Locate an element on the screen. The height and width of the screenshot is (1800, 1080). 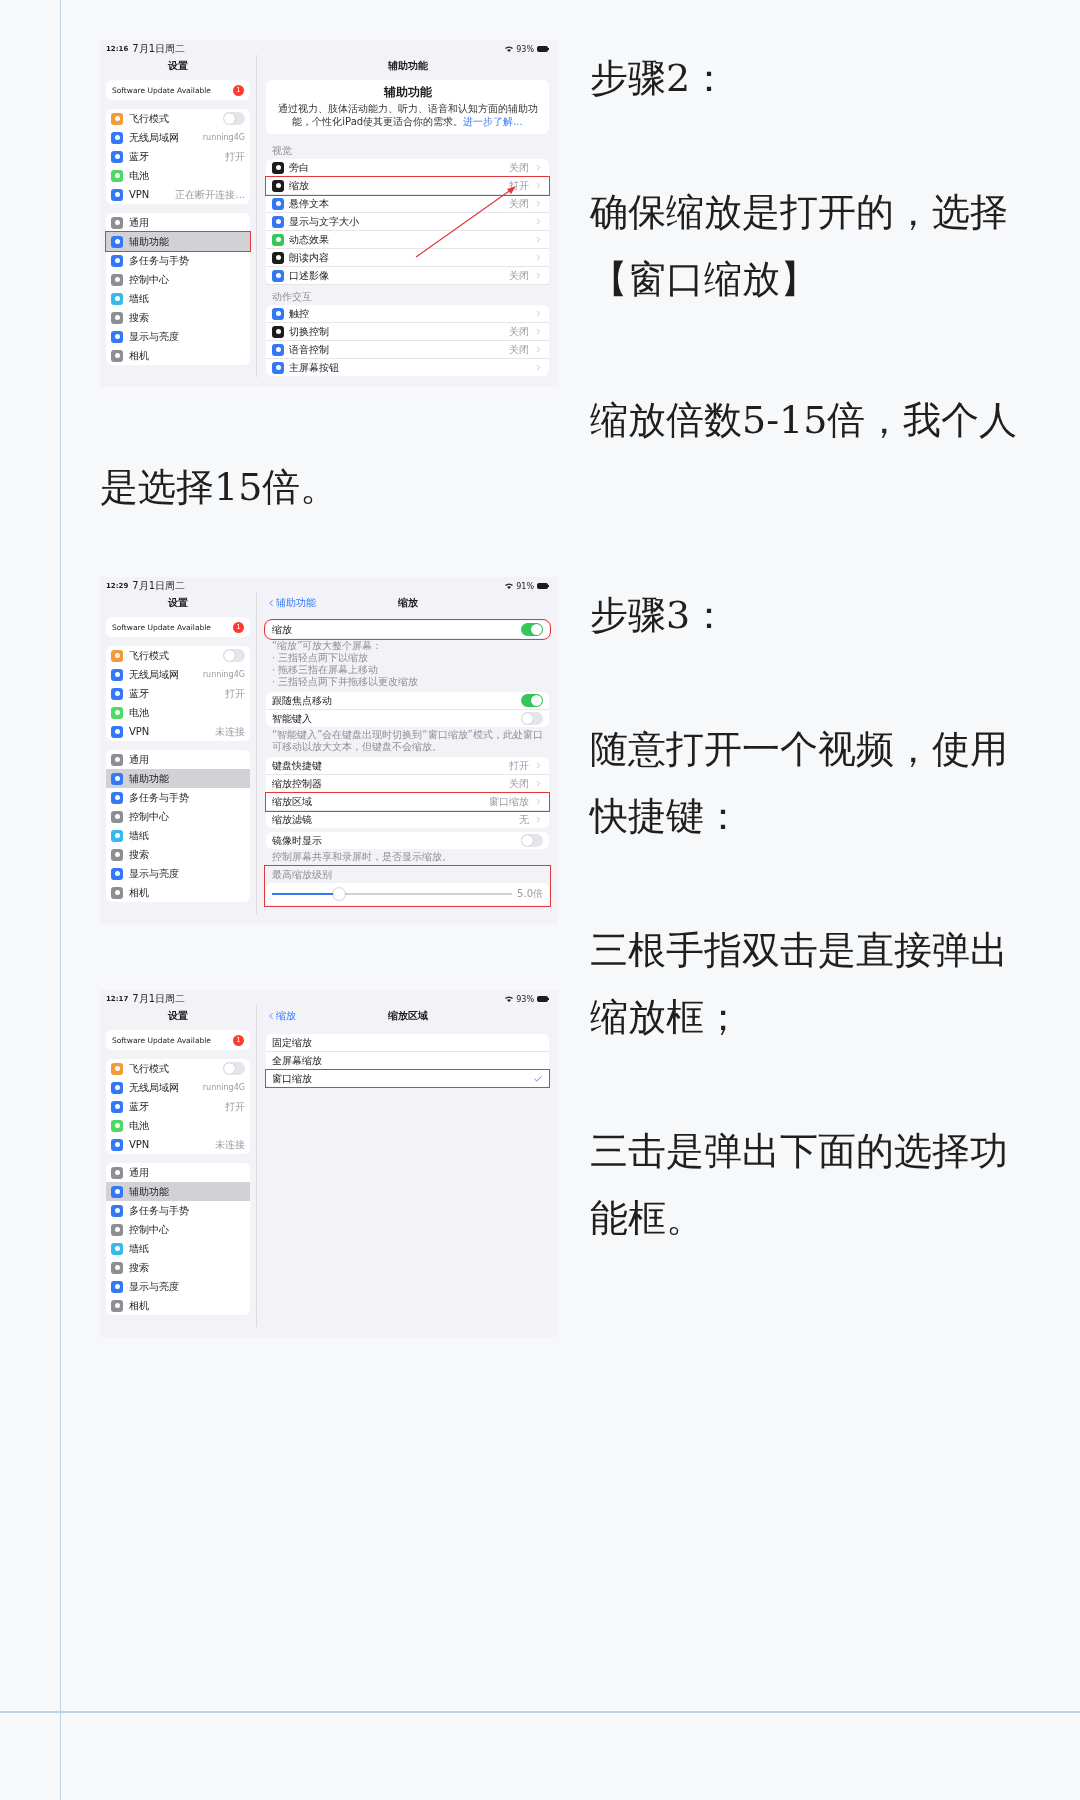
footnote-text: · 三指轻点两下并拖移以更改缩放 is located at coordinates (346, 682).